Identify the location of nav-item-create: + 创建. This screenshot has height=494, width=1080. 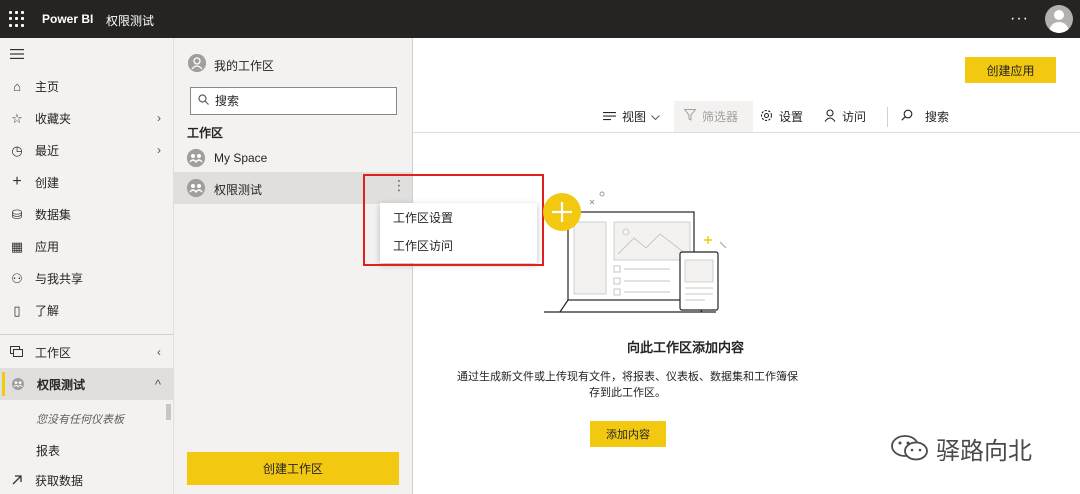
(86, 182).